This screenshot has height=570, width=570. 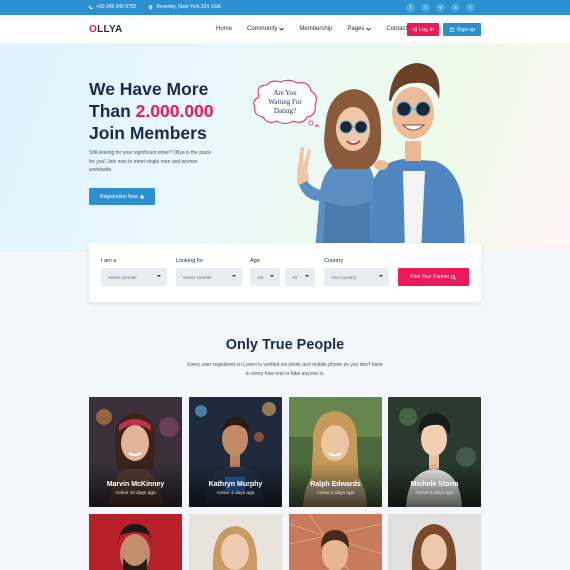 I want to click on menu-label: Pages, so click(x=356, y=29).